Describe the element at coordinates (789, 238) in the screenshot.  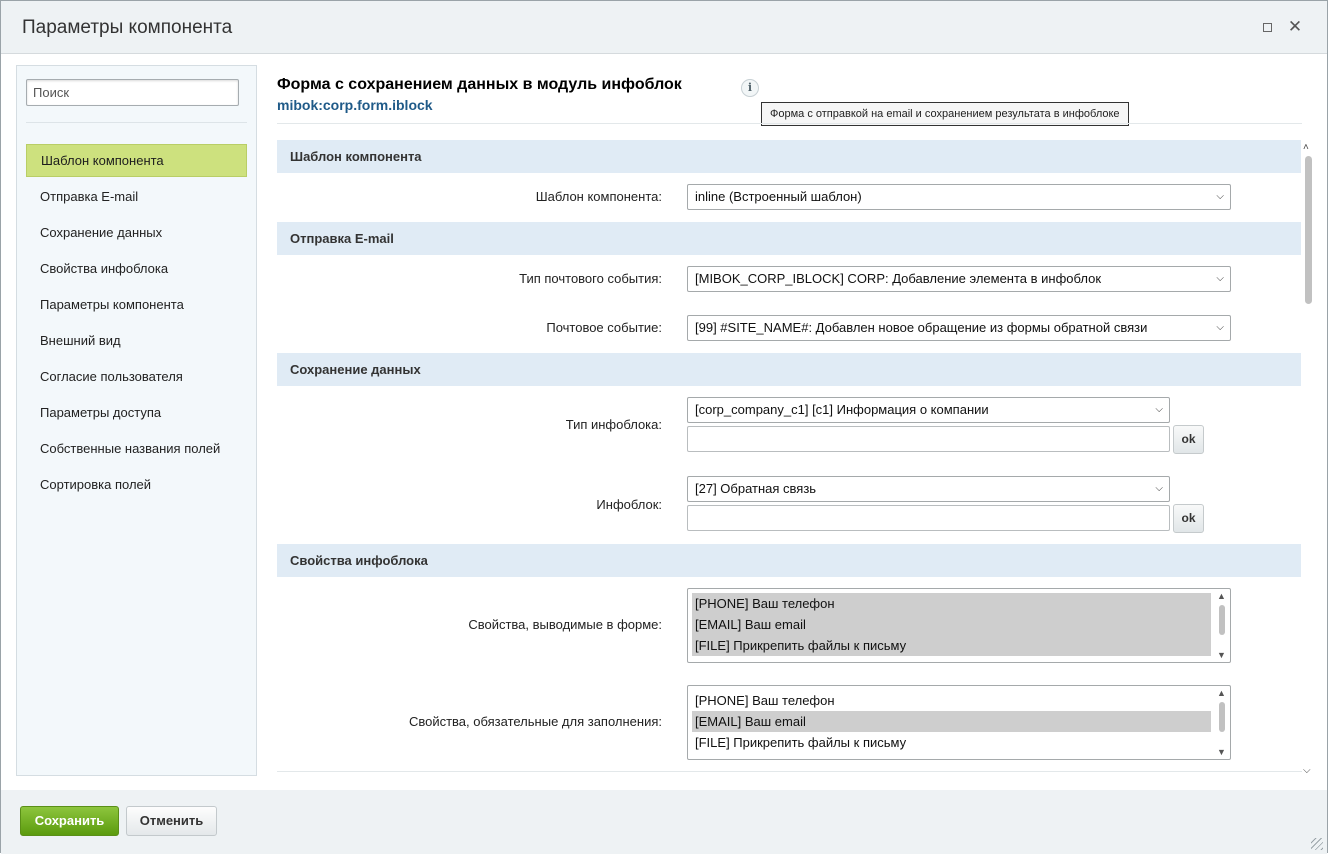
I see `section-header-email: Отправка E-mail` at that location.